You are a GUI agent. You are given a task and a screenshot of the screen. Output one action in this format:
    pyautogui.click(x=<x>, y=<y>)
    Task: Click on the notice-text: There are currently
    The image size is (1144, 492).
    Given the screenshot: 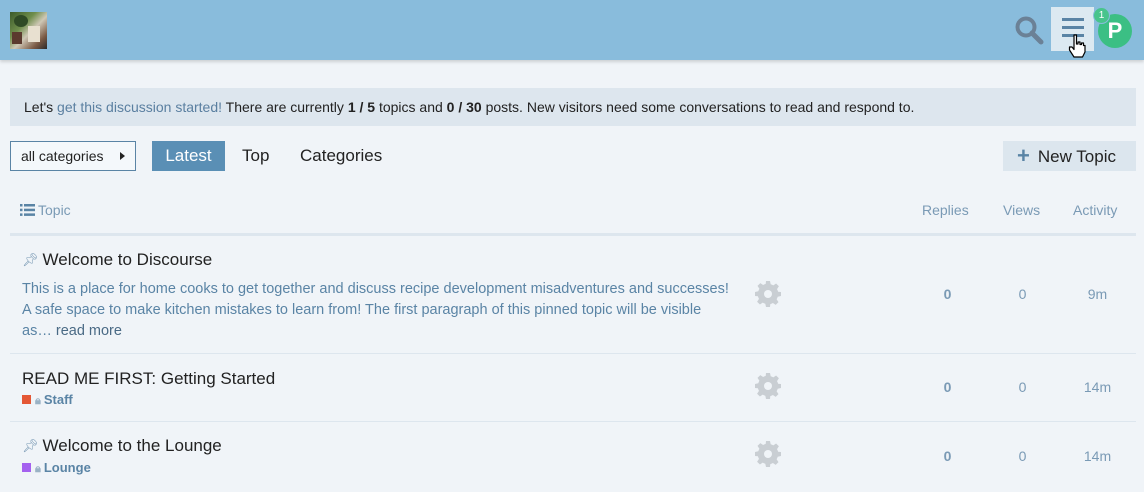 What is the action you would take?
    pyautogui.click(x=285, y=107)
    